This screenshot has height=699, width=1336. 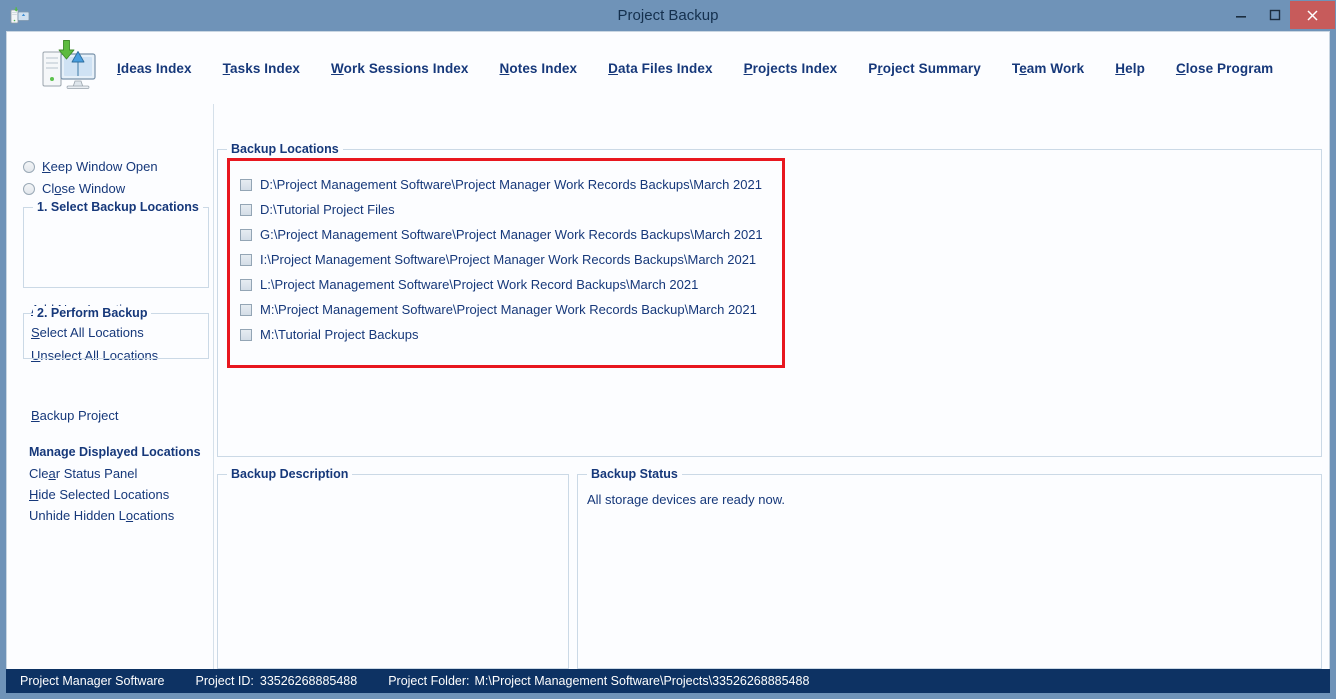 I want to click on minimize-button, so click(x=1241, y=15).